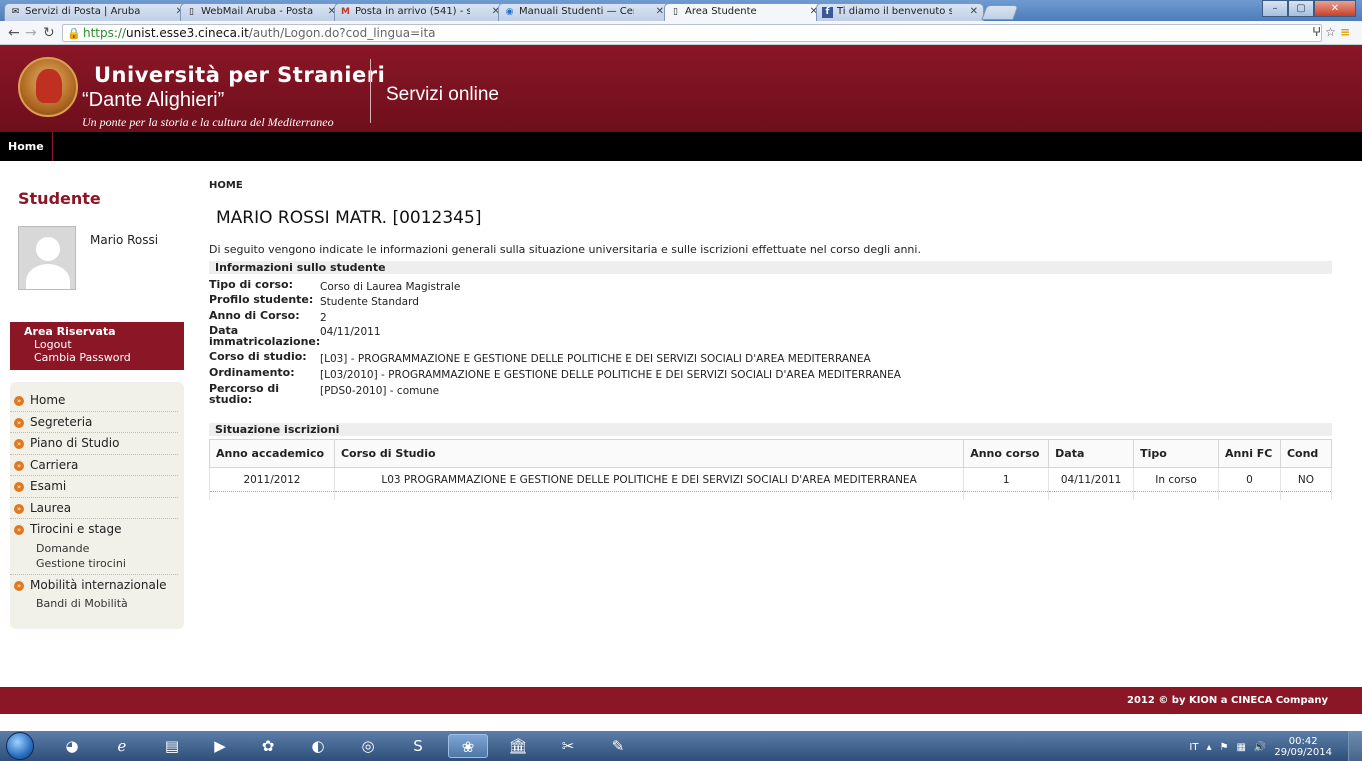  I want to click on logout-link: Logout, so click(109, 344).